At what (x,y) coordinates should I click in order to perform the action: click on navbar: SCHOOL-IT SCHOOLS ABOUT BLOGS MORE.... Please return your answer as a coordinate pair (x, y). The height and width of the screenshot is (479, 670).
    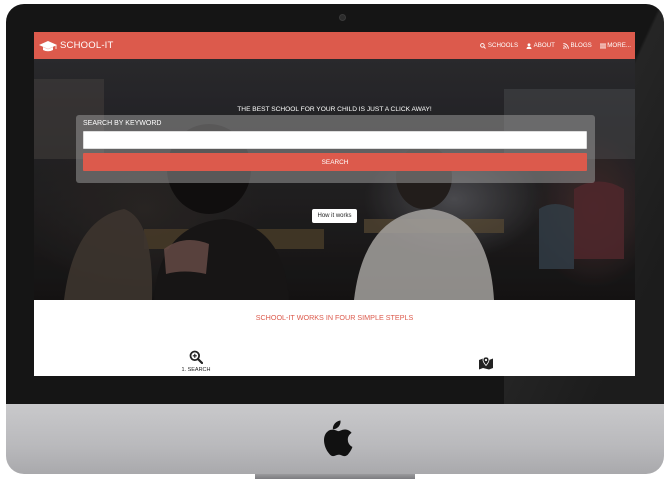
    Looking at the image, I should click on (334, 45).